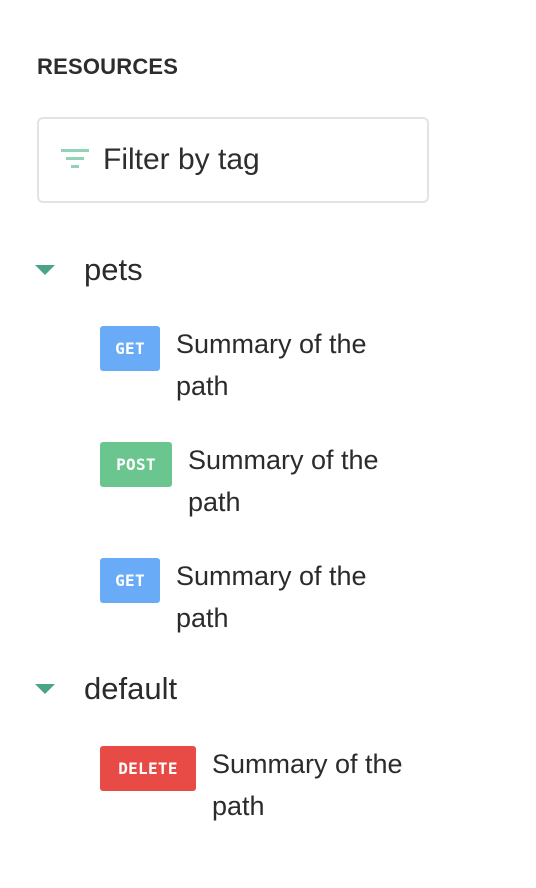 The image size is (536, 888). I want to click on section-title: RESOURCES, so click(108, 66).